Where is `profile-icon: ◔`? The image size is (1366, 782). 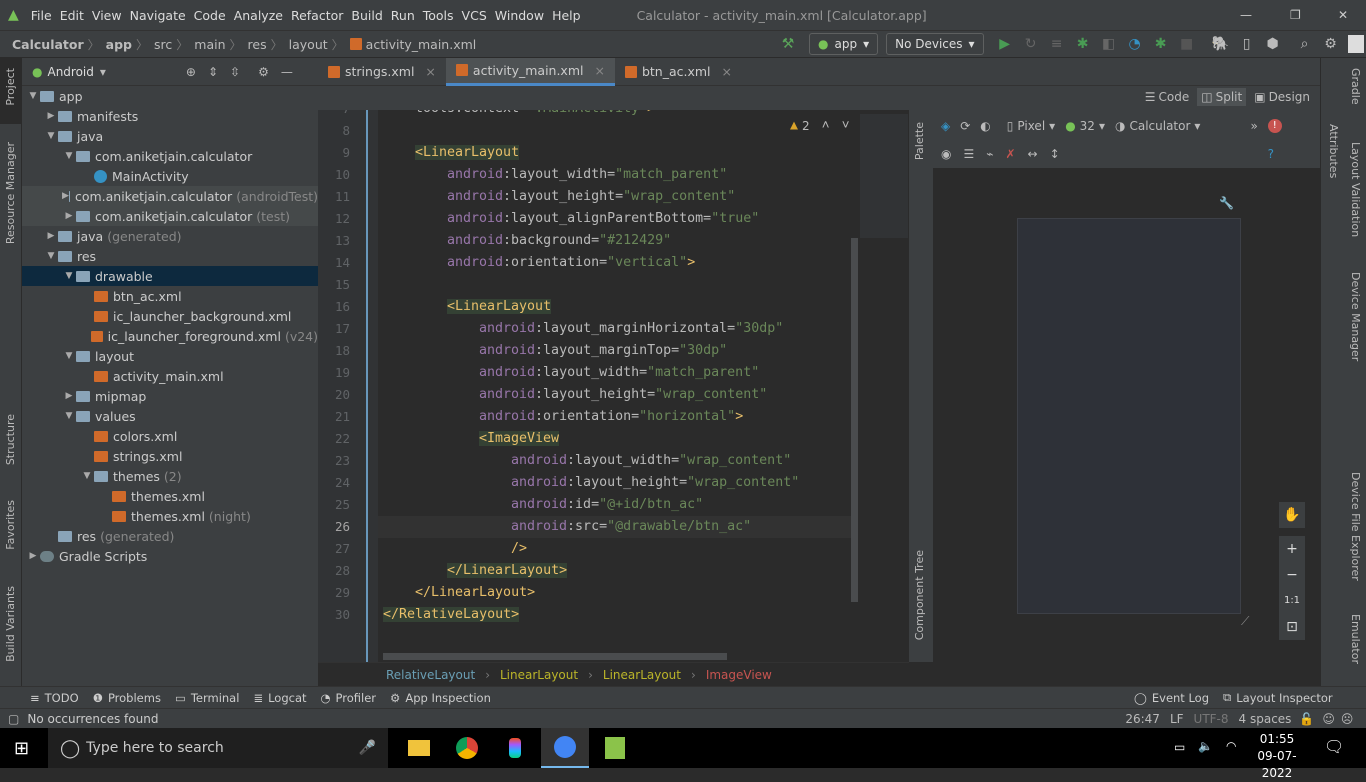 profile-icon: ◔ is located at coordinates (1135, 44).